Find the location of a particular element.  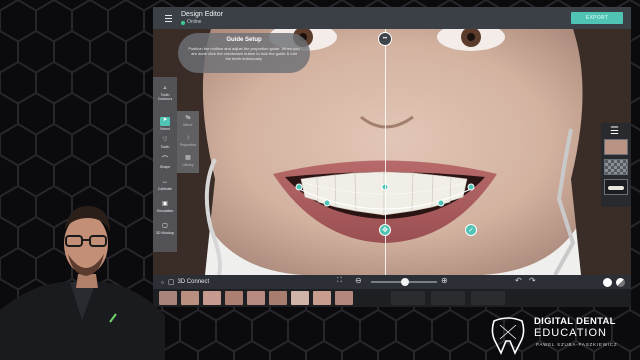

logo-line-1: DIGITAL DENTAL is located at coordinates (575, 321).